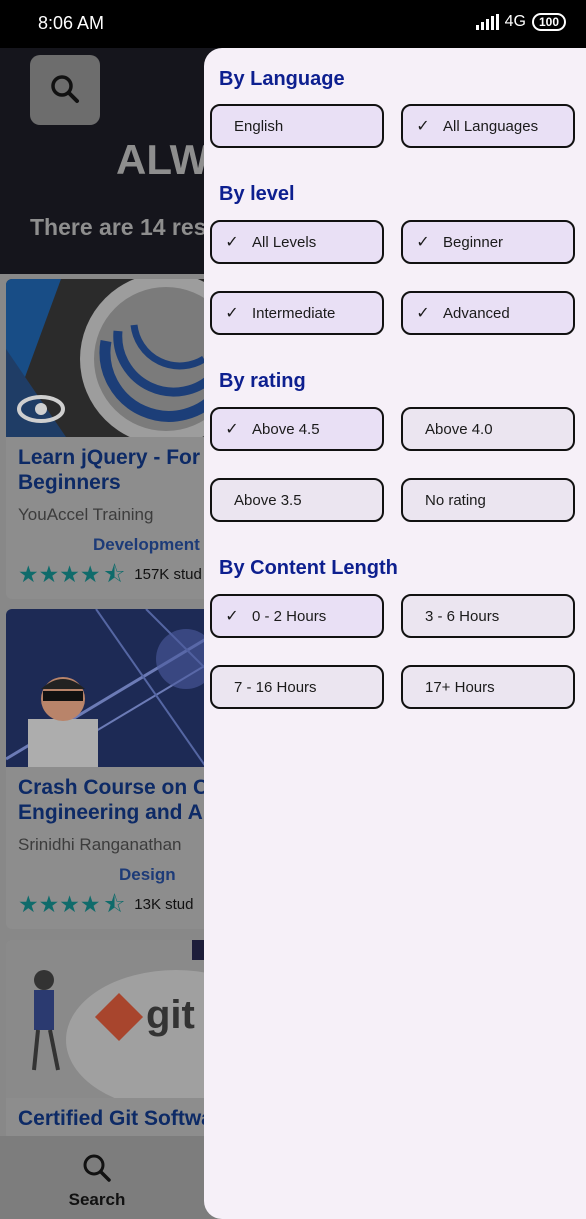 This screenshot has height=1219, width=586. What do you see at coordinates (487, 22) in the screenshot?
I see `signal-icon` at bounding box center [487, 22].